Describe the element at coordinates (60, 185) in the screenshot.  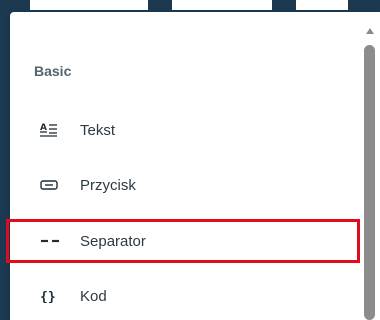
I see `button-icon` at that location.